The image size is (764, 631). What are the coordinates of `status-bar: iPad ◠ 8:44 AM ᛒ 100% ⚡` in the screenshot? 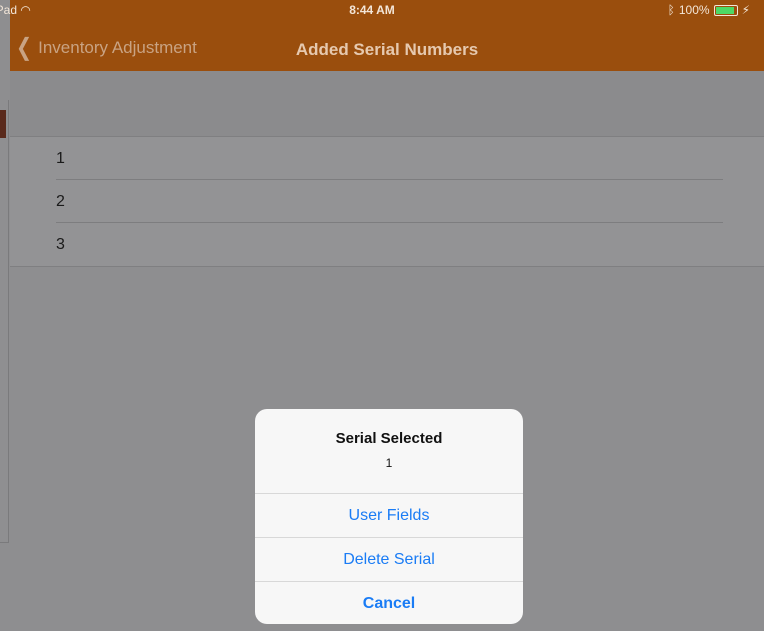 It's located at (377, 10).